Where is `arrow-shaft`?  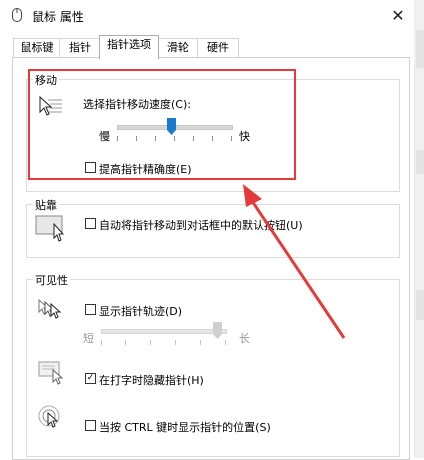 arrow-shaft is located at coordinates (297, 268).